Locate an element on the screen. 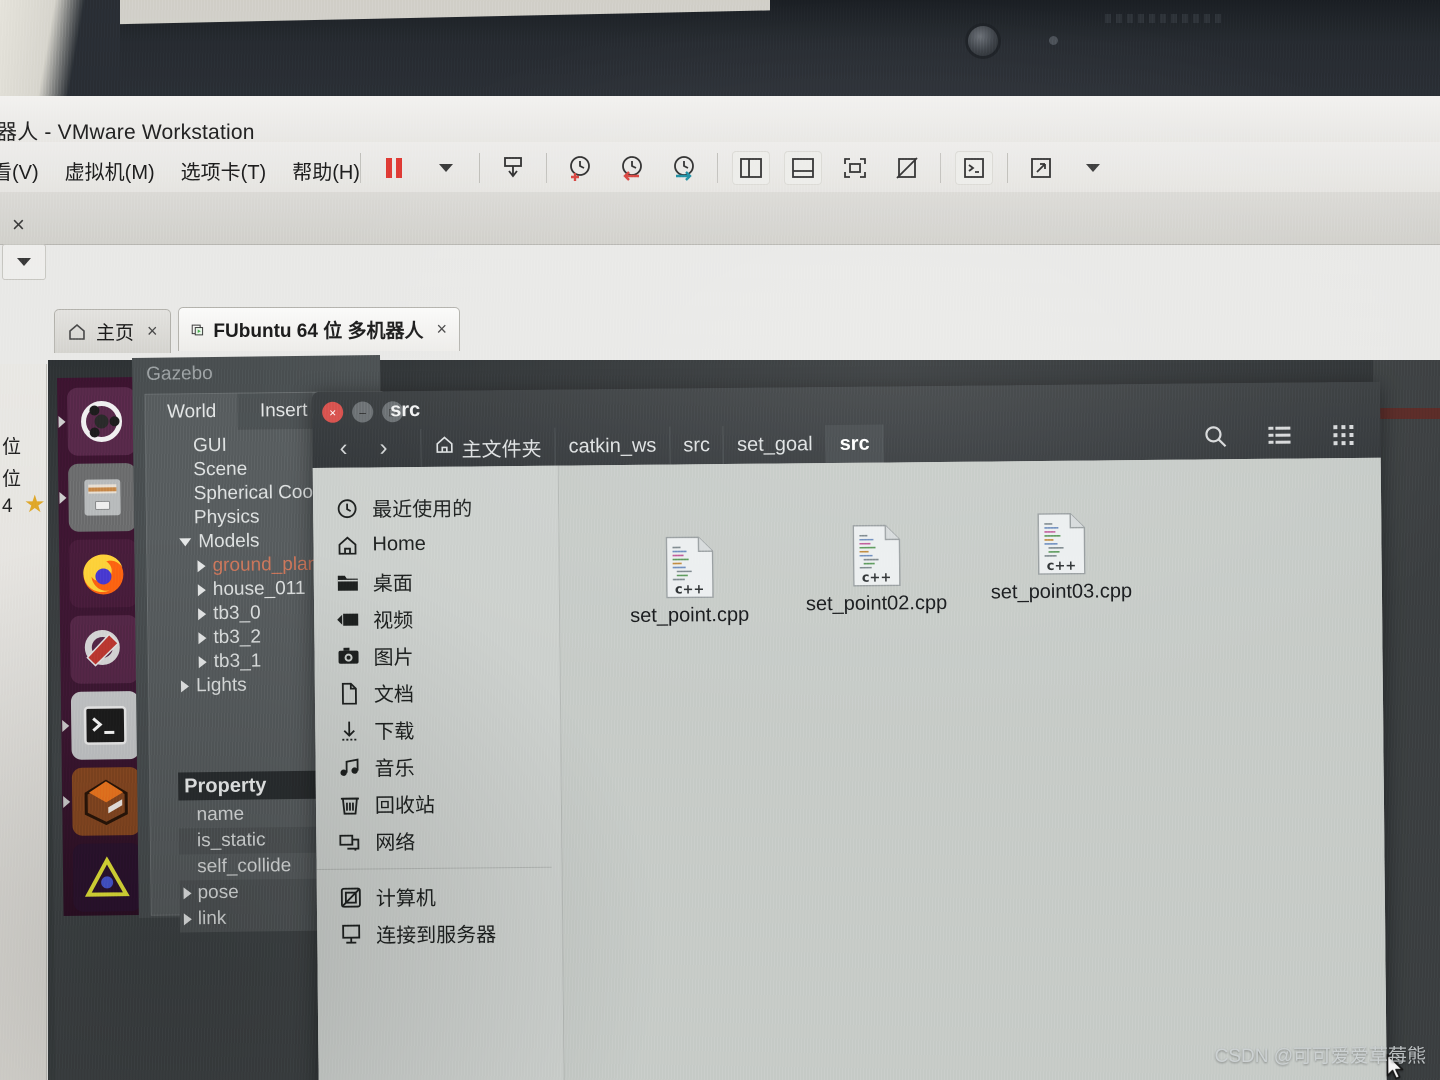 The height and width of the screenshot is (1080, 1440). home-icon is located at coordinates (346, 545).